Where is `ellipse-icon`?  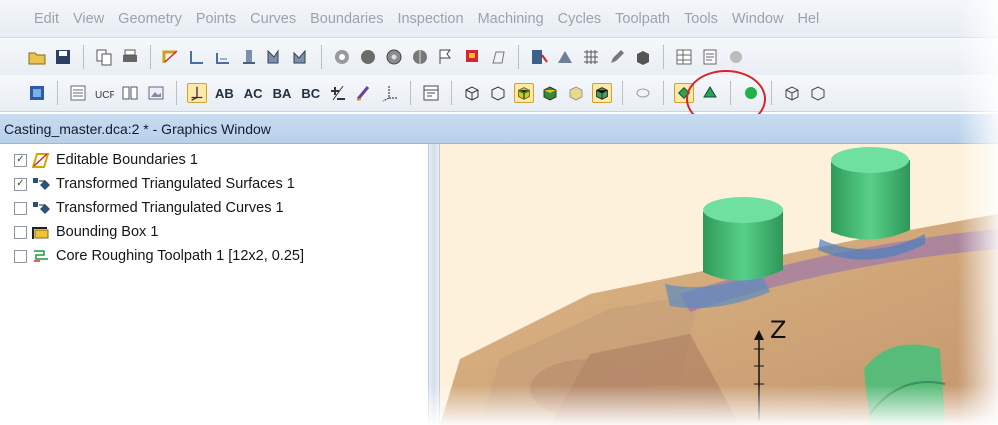 ellipse-icon is located at coordinates (643, 93).